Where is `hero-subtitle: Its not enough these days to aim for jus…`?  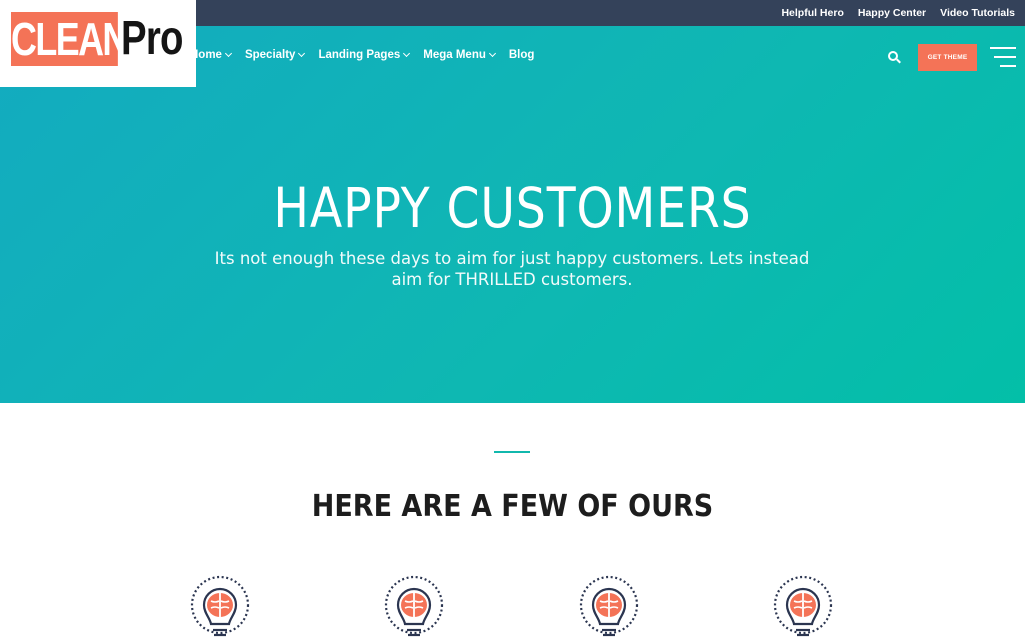
hero-subtitle: Its not enough these days to aim for jus… is located at coordinates (512, 269).